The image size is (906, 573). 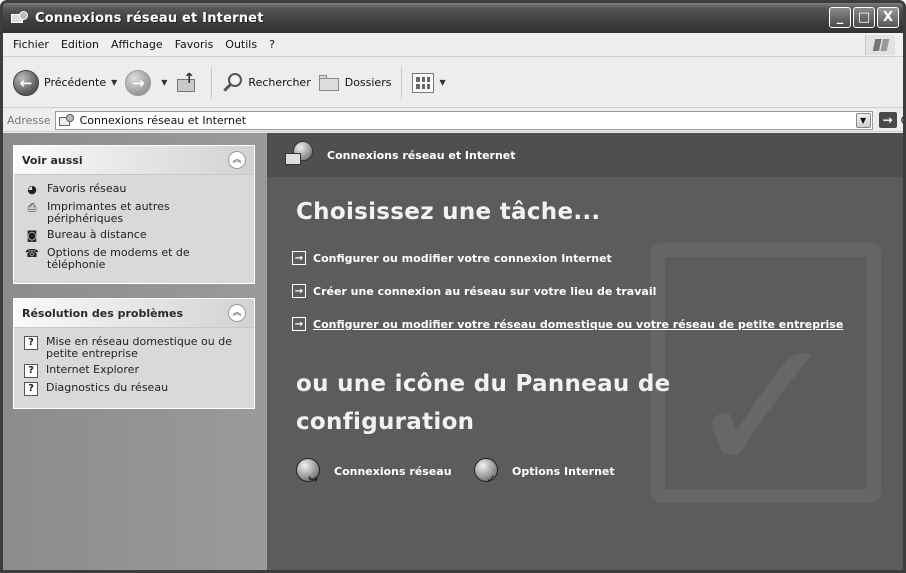 I want to click on folder-icon, so click(x=329, y=83).